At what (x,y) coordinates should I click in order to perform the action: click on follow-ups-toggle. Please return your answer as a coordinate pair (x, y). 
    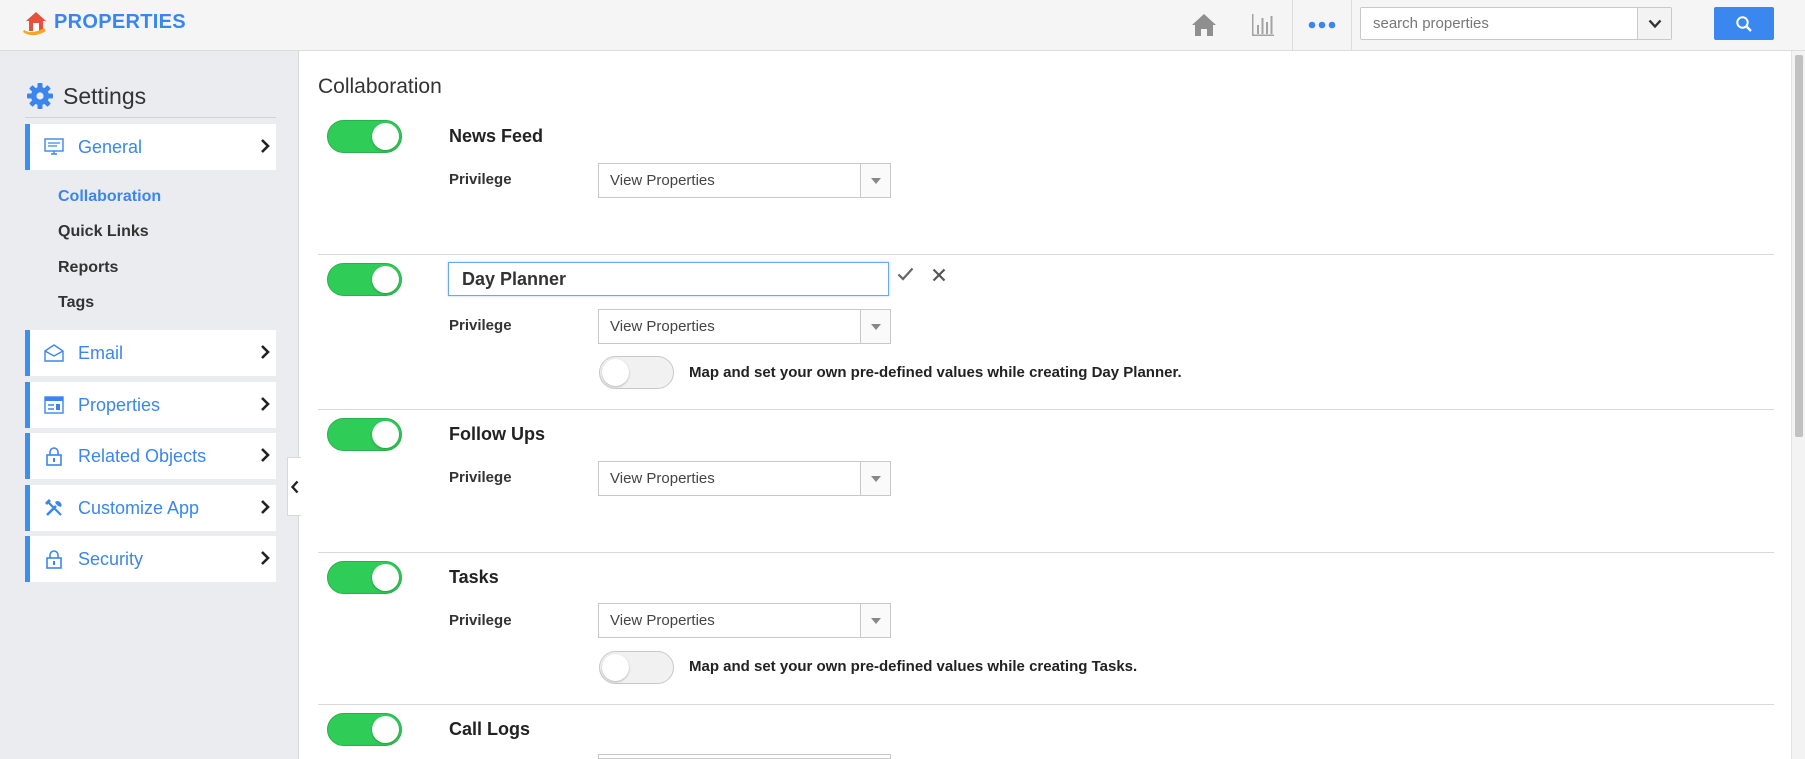
    Looking at the image, I should click on (364, 434).